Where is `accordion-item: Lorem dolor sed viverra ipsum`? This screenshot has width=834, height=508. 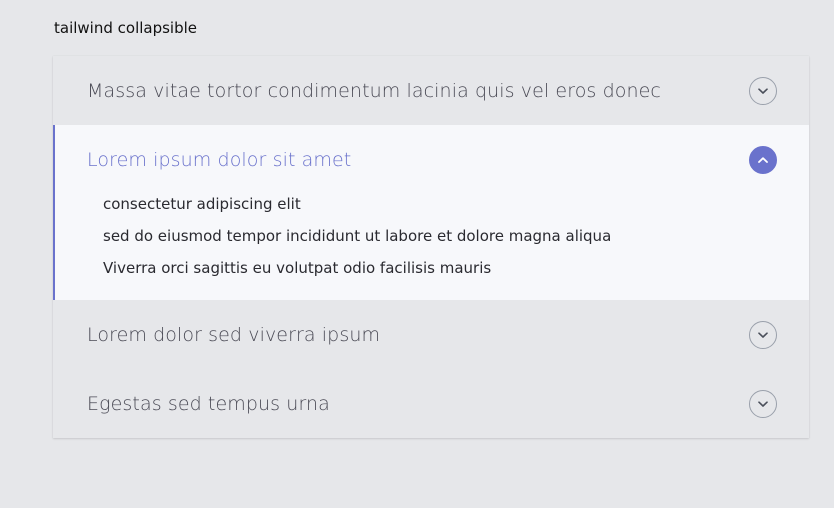 accordion-item: Lorem dolor sed viverra ipsum is located at coordinates (431, 334).